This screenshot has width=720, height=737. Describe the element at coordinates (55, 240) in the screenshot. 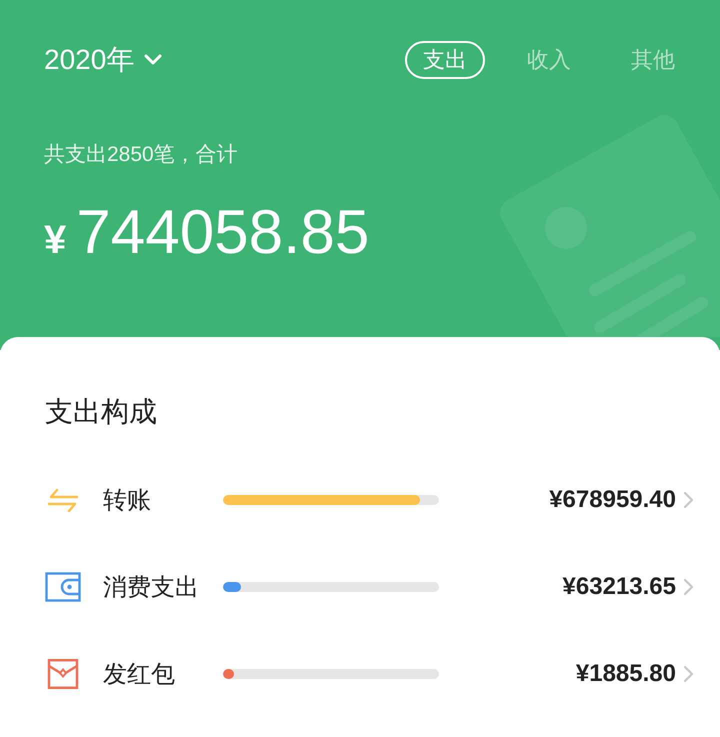

I see `currency-symbol: ¥` at that location.